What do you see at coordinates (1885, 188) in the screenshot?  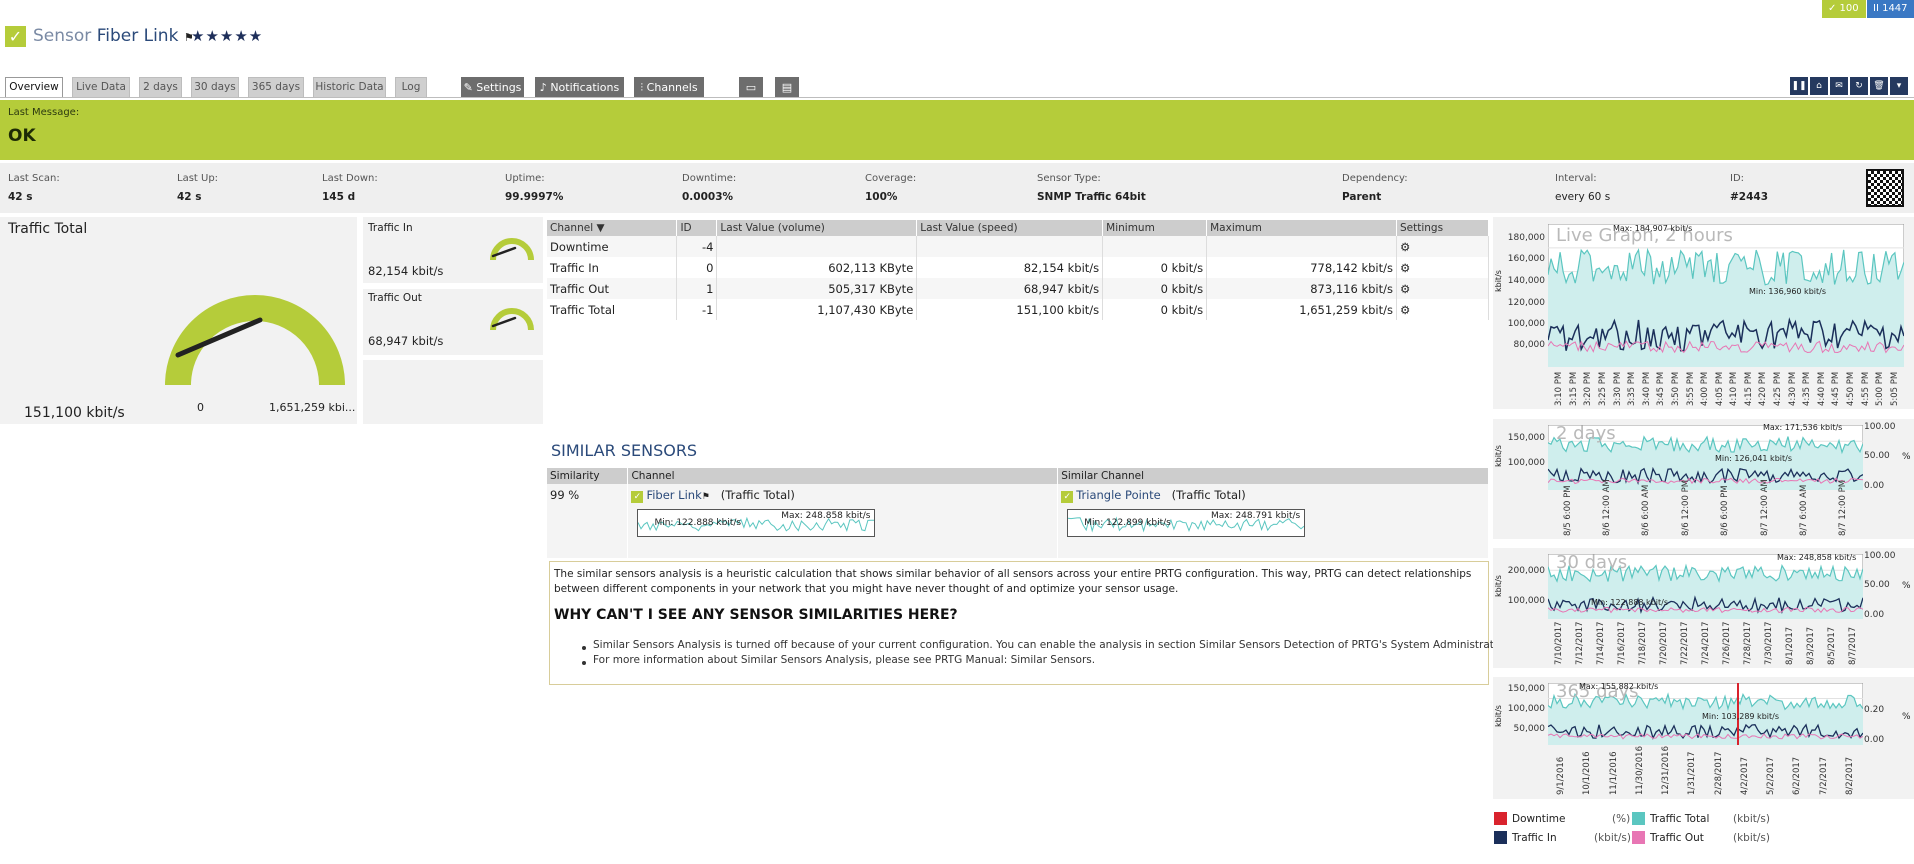 I see `qr-code` at bounding box center [1885, 188].